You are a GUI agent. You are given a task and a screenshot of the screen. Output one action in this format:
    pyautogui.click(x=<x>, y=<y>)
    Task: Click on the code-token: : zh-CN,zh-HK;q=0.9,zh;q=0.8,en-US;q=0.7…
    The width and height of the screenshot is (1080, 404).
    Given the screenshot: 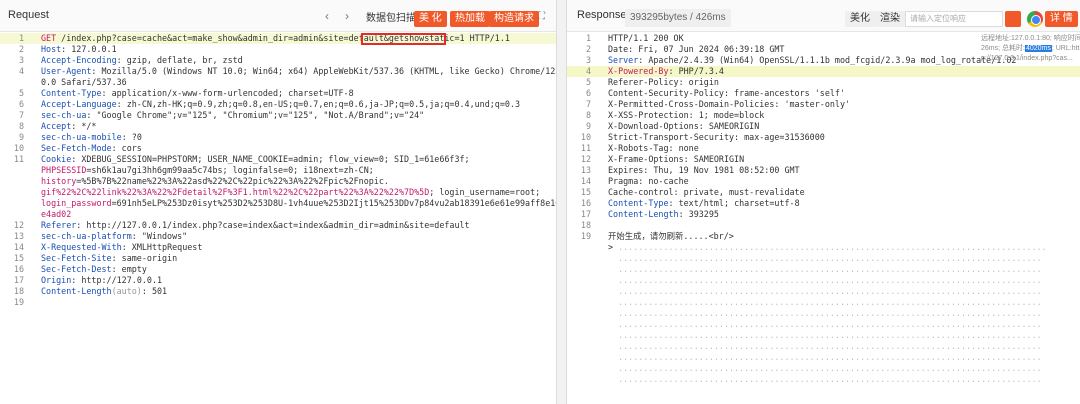 What is the action you would take?
    pyautogui.click(x=318, y=104)
    